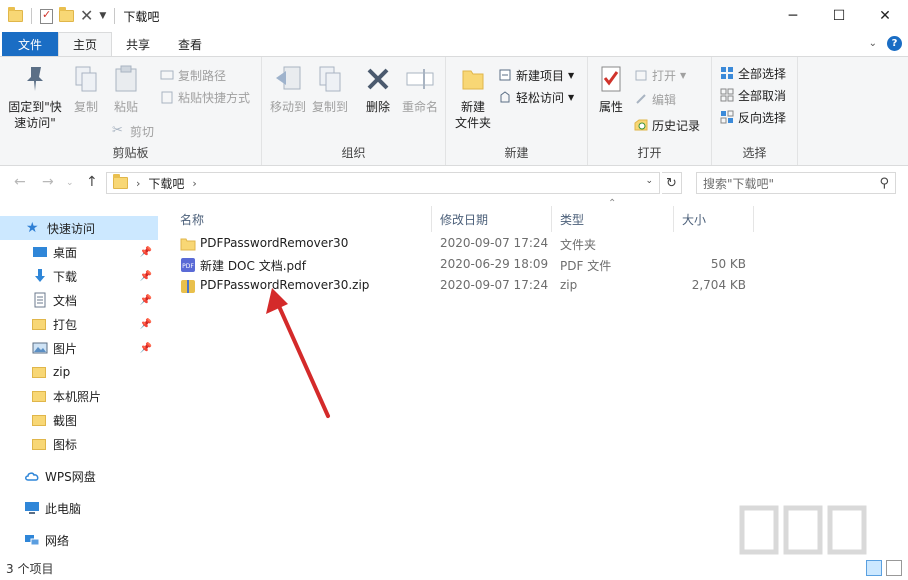 This screenshot has width=908, height=580. What do you see at coordinates (611, 89) in the screenshot?
I see `properties-button: 属性` at bounding box center [611, 89].